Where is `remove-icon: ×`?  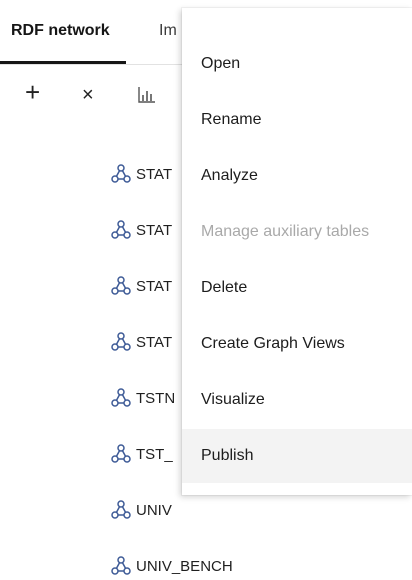
remove-icon: × is located at coordinates (88, 95).